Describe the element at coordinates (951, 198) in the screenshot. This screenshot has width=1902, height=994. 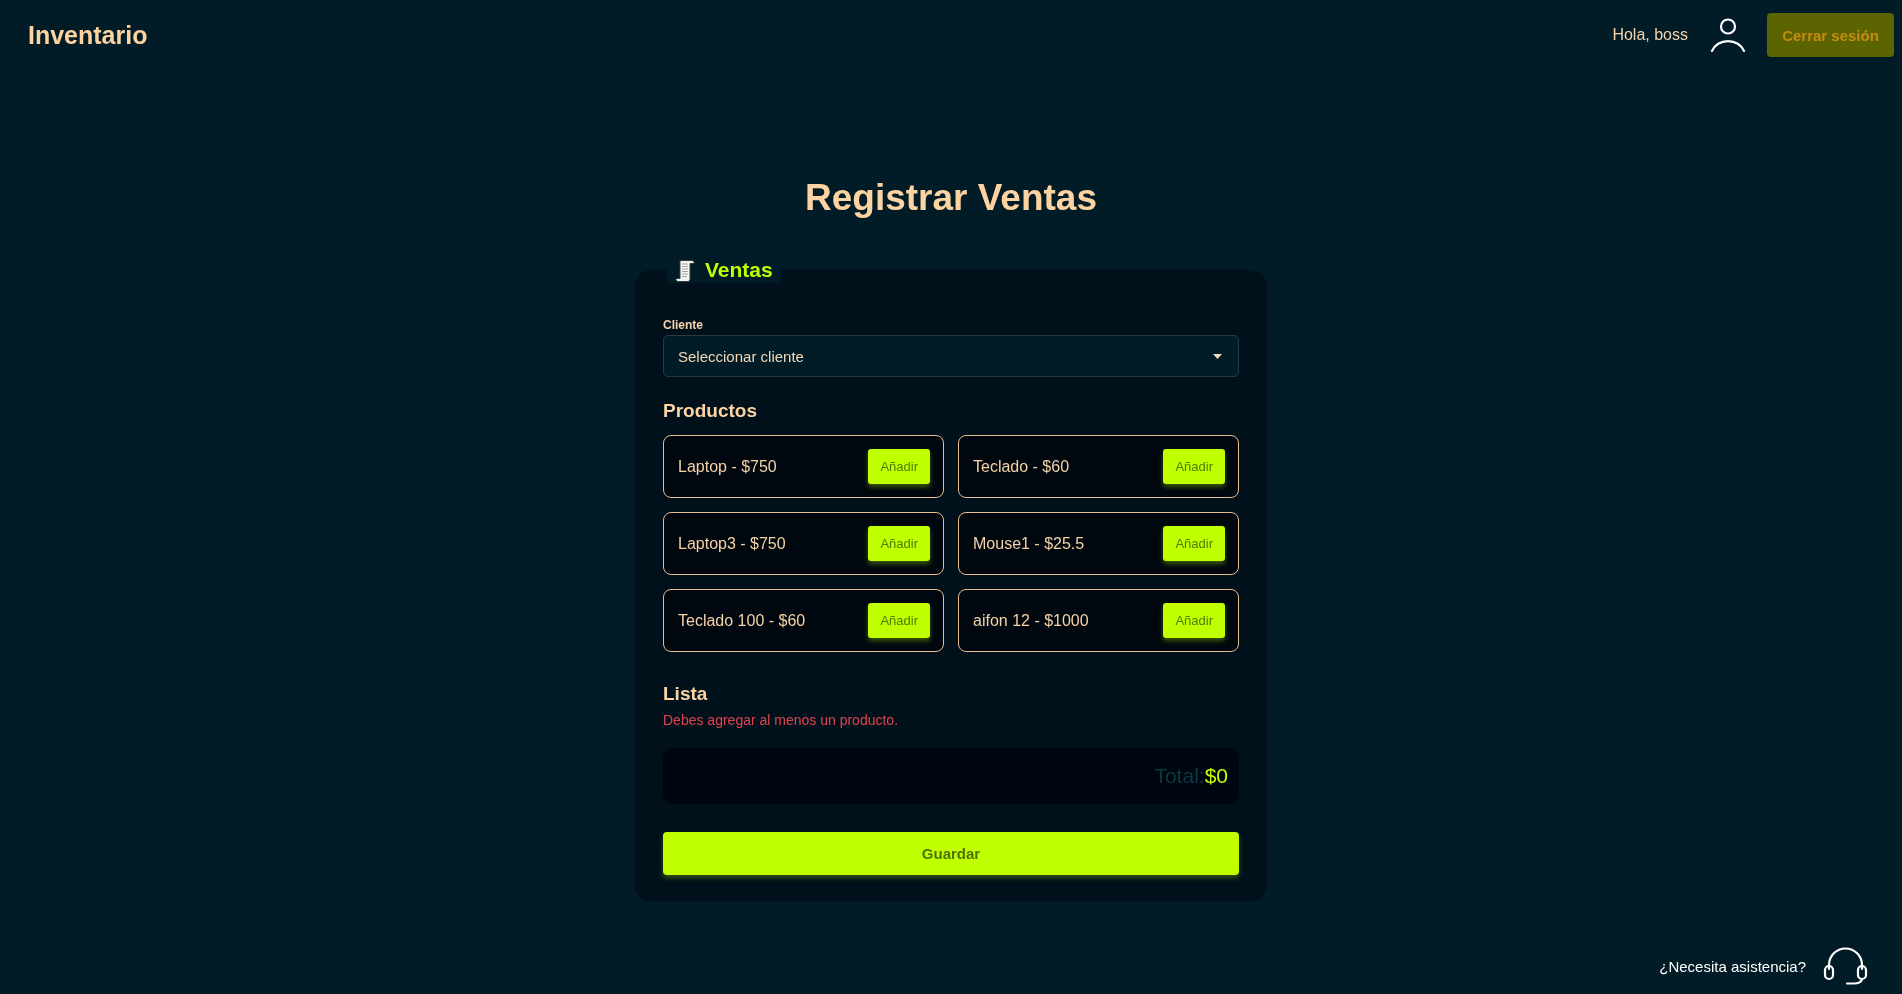
I see `page-title: Registrar Ventas` at that location.